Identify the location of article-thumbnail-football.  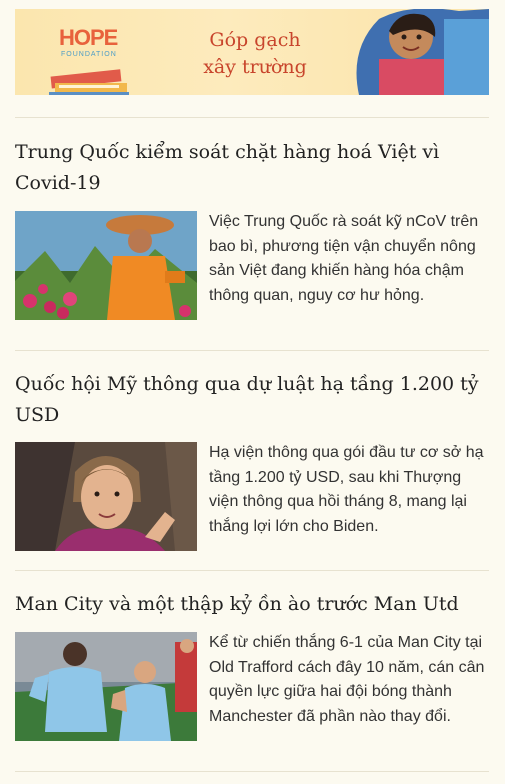
(106, 686).